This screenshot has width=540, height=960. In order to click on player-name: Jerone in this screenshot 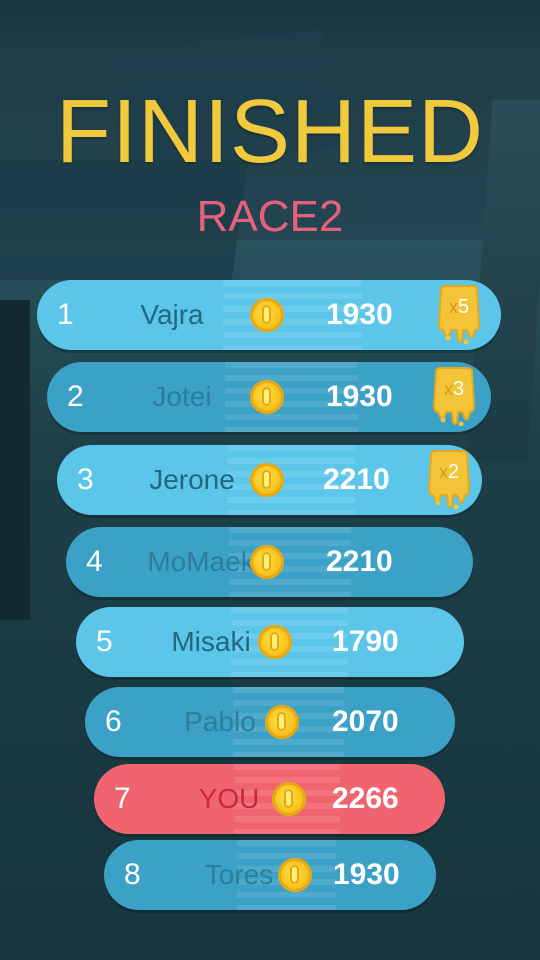, I will do `click(192, 479)`.